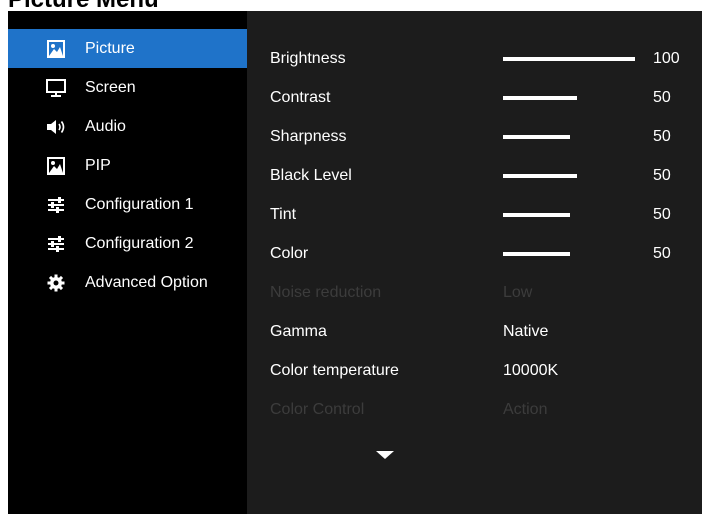 The height and width of the screenshot is (514, 702). I want to click on contrast-slider, so click(569, 98).